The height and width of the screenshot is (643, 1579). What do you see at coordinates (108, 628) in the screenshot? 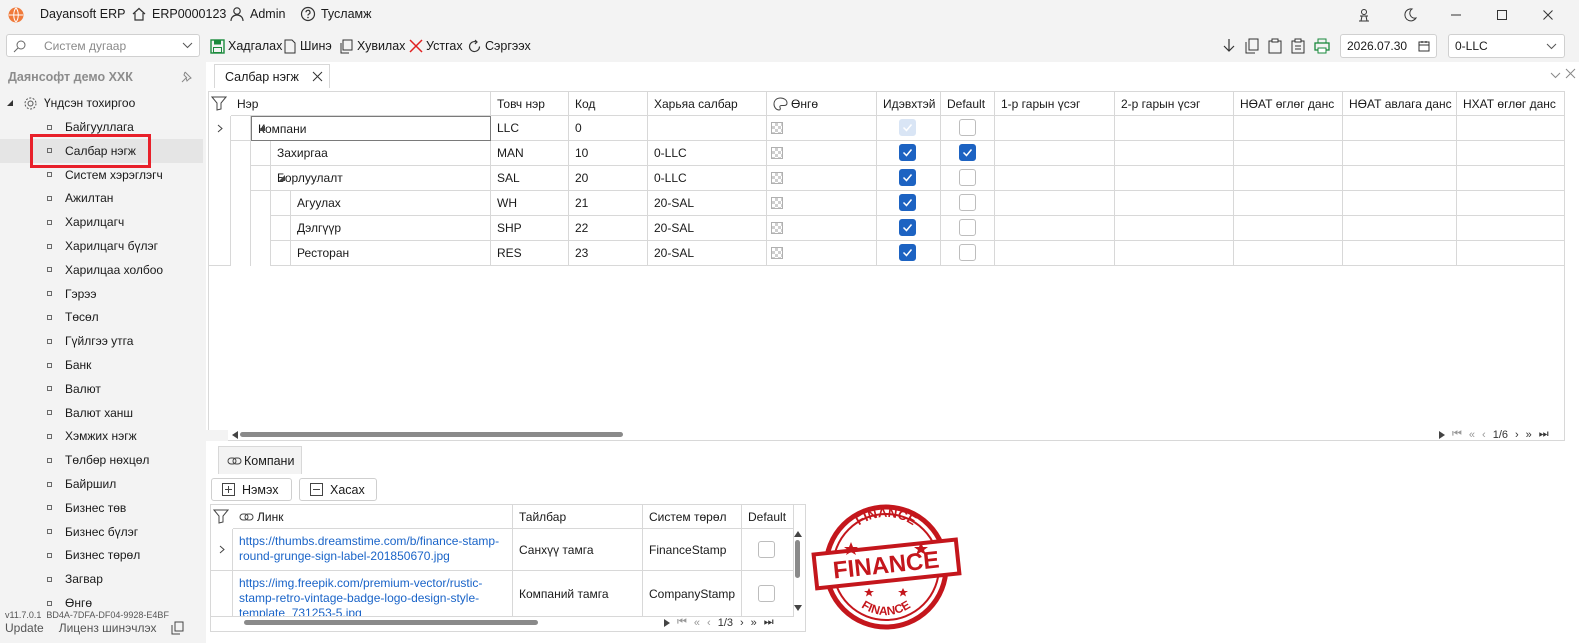
I see `license-update-link: Лиценз шинэчлэх` at bounding box center [108, 628].